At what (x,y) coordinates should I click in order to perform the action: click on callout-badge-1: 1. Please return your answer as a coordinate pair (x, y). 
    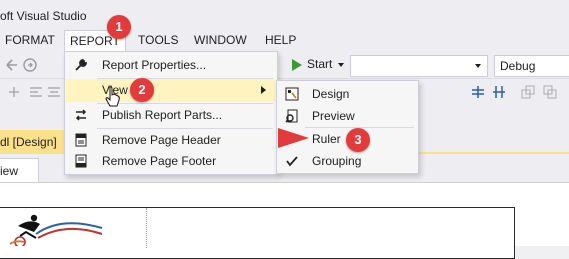
    Looking at the image, I should click on (119, 27).